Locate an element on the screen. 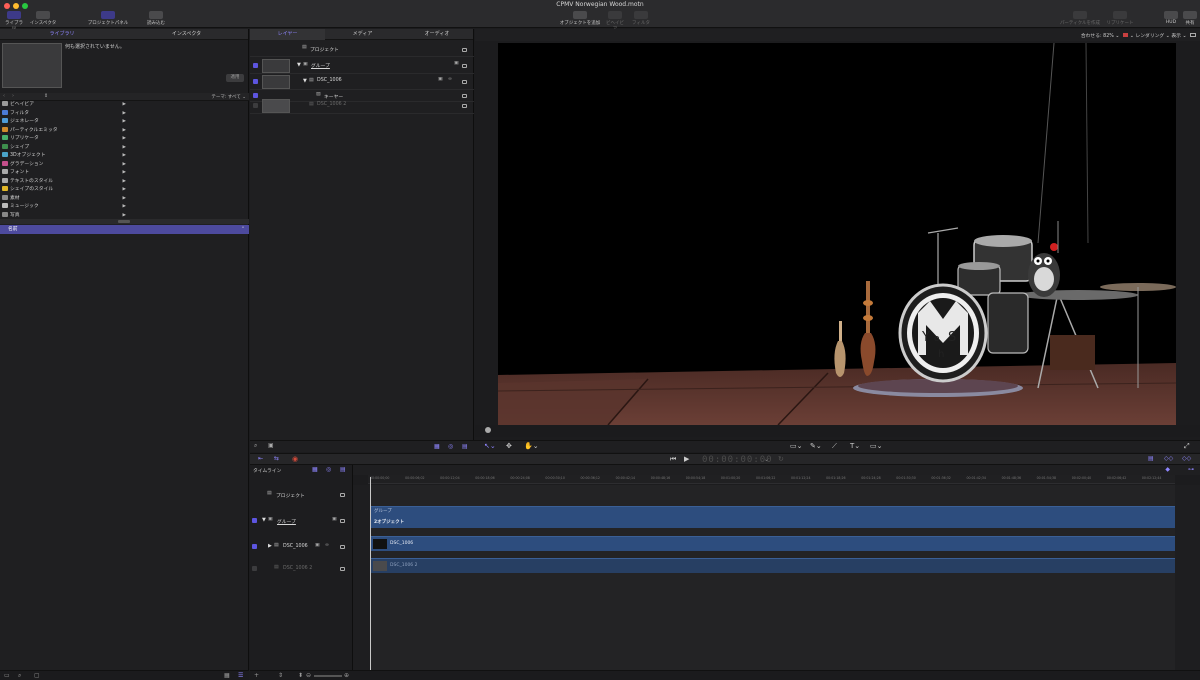 The width and height of the screenshot is (1200, 680). window-layout-icon is located at coordinates (1193, 35).